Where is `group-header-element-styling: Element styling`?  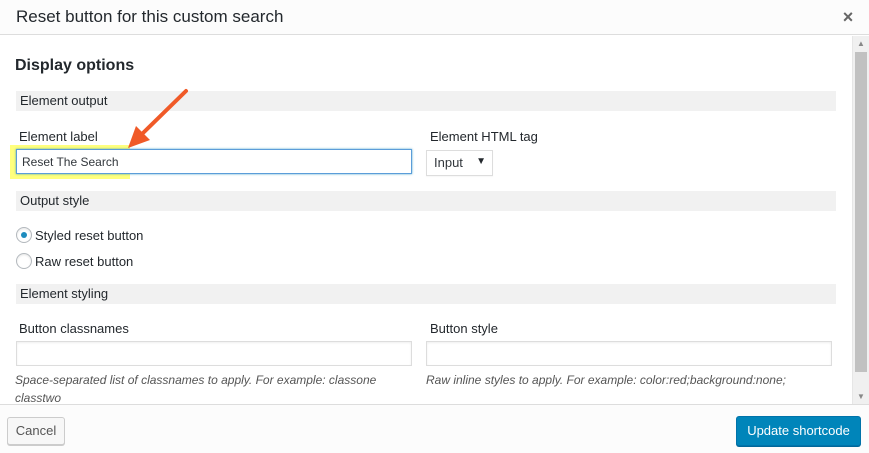
group-header-element-styling: Element styling is located at coordinates (426, 294).